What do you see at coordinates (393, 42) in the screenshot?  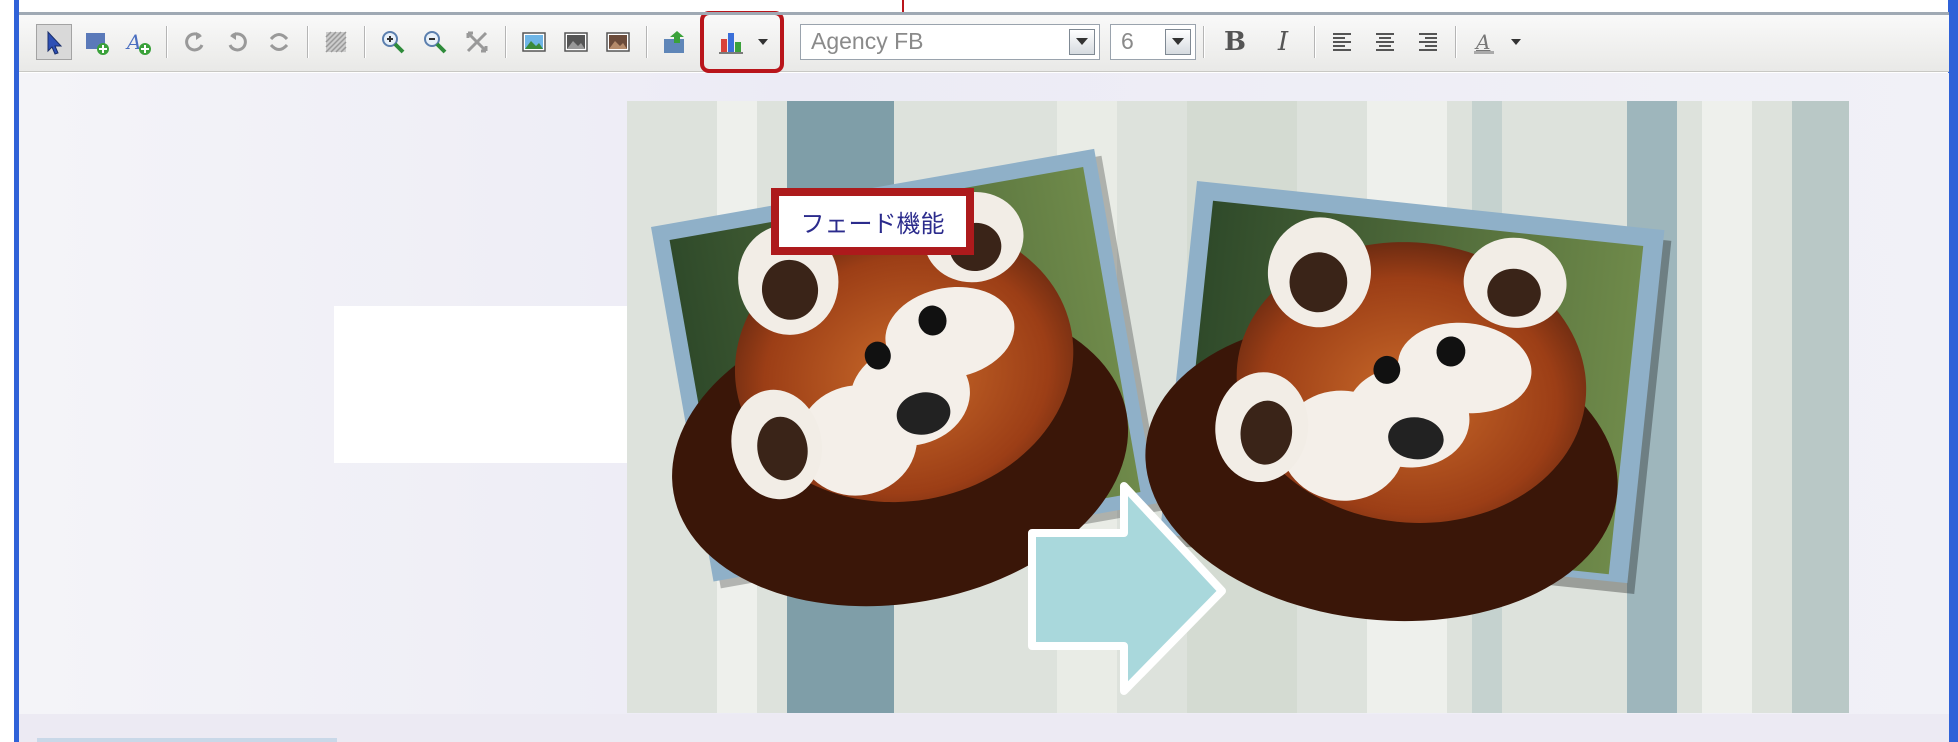 I see `zoom-in-icon` at bounding box center [393, 42].